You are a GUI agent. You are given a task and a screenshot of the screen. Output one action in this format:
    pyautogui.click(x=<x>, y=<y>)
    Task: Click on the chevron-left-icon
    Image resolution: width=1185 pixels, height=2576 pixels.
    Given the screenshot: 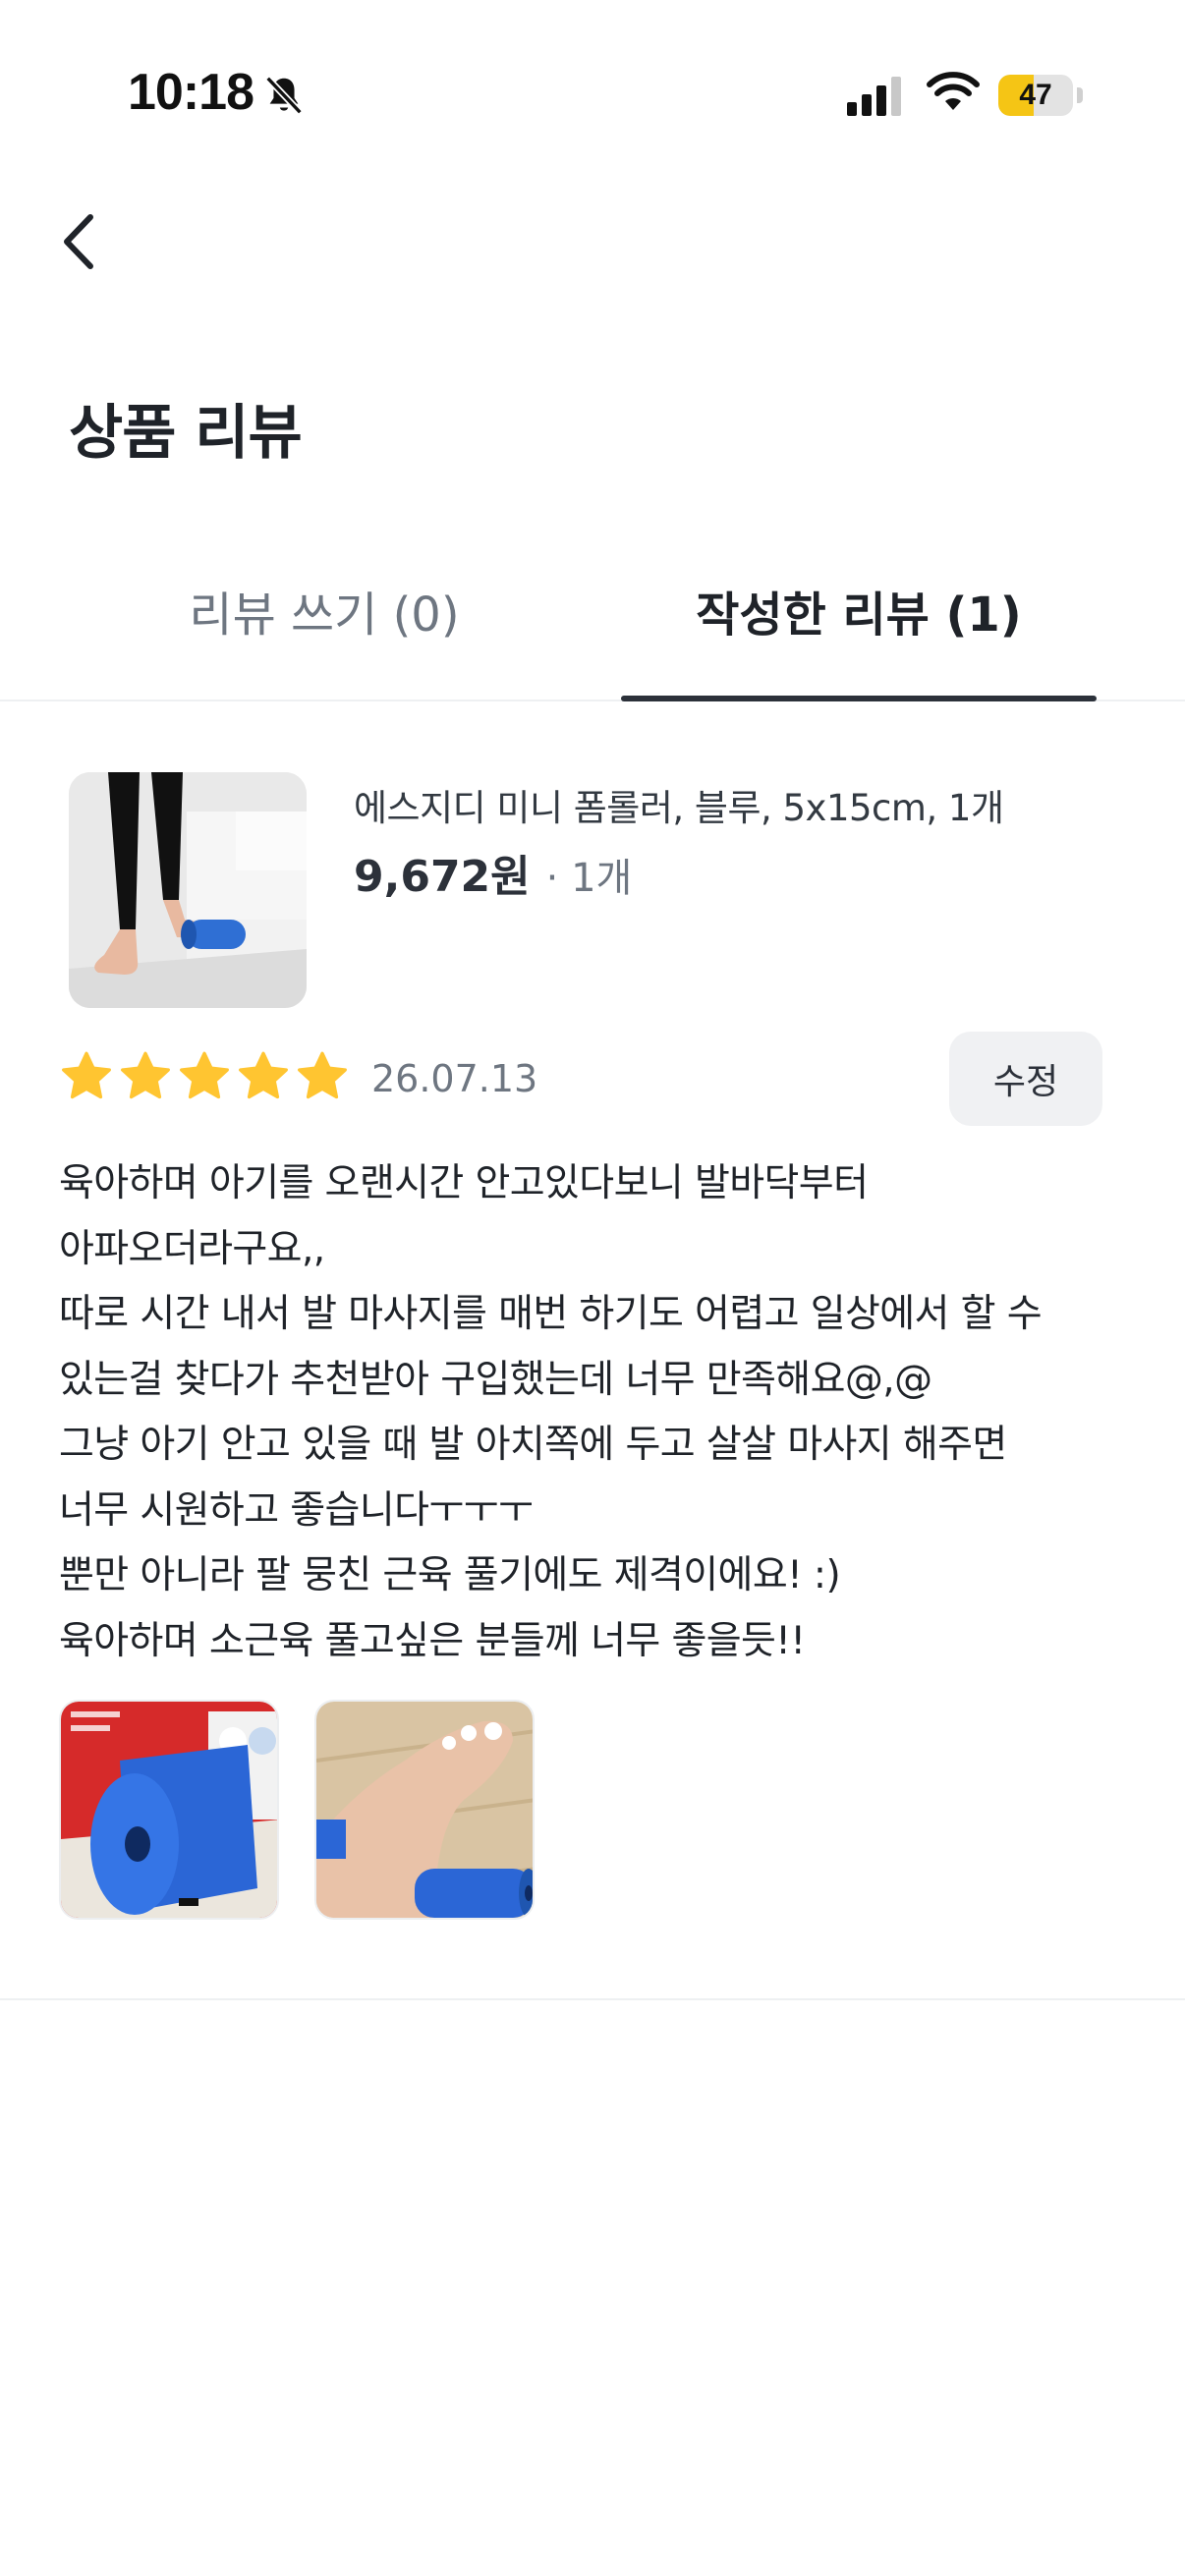 What is the action you would take?
    pyautogui.click(x=78, y=241)
    